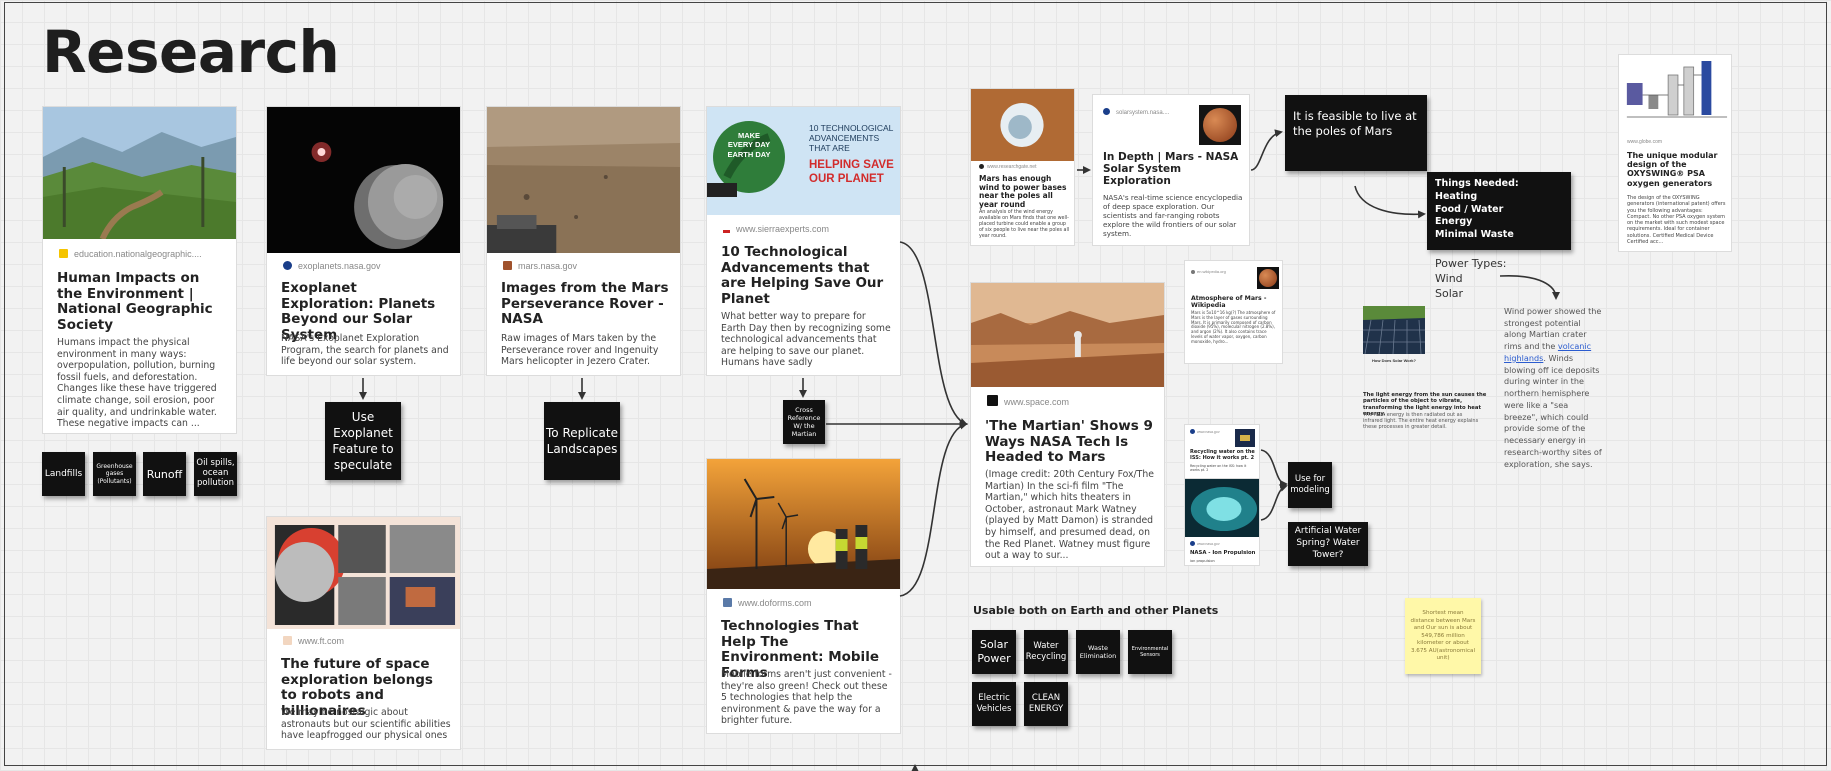  What do you see at coordinates (339, 266) in the screenshot?
I see `card-source: exoplanets.nasa.gov` at bounding box center [339, 266].